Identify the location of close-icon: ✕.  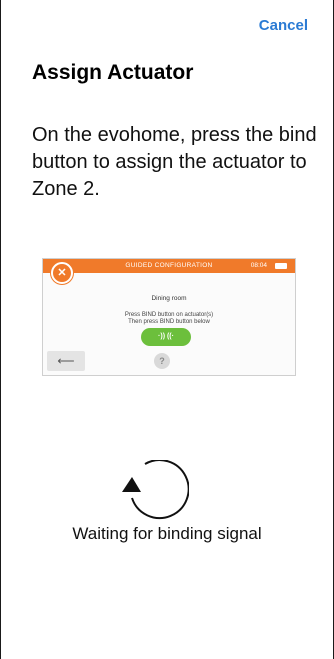
(62, 273).